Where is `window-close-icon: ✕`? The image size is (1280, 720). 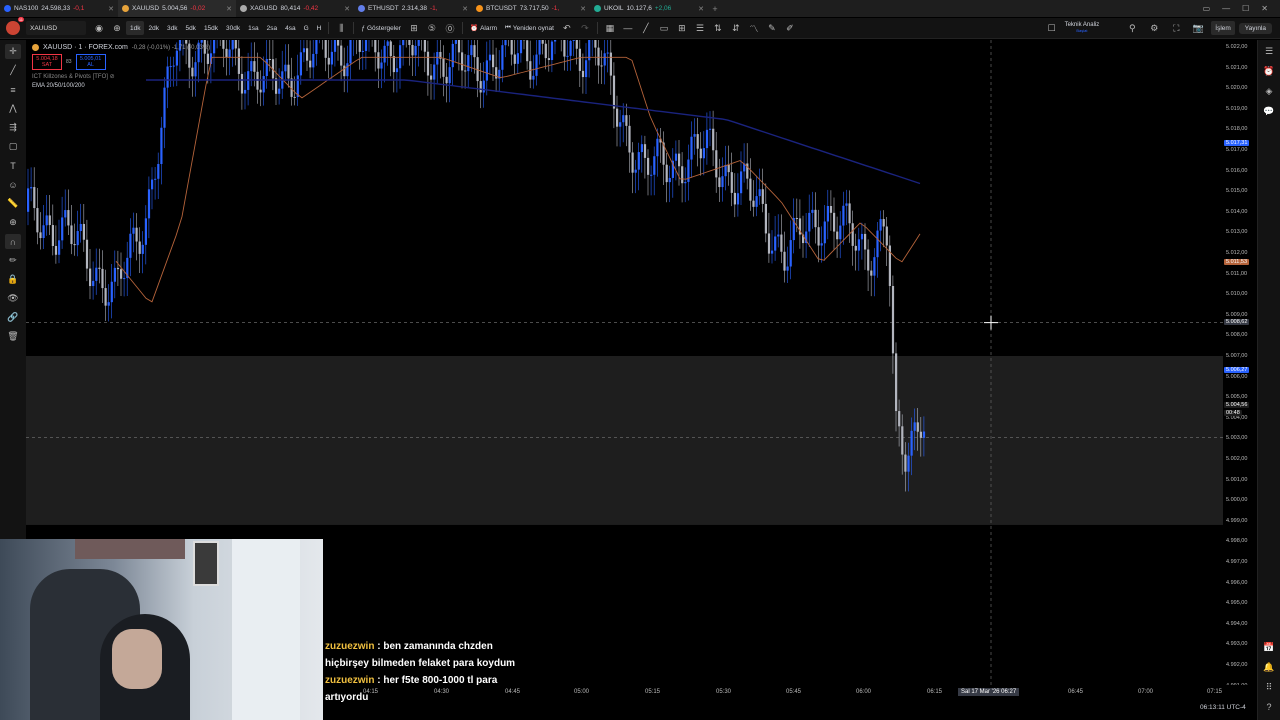 window-close-icon: ✕ is located at coordinates (1264, 8).